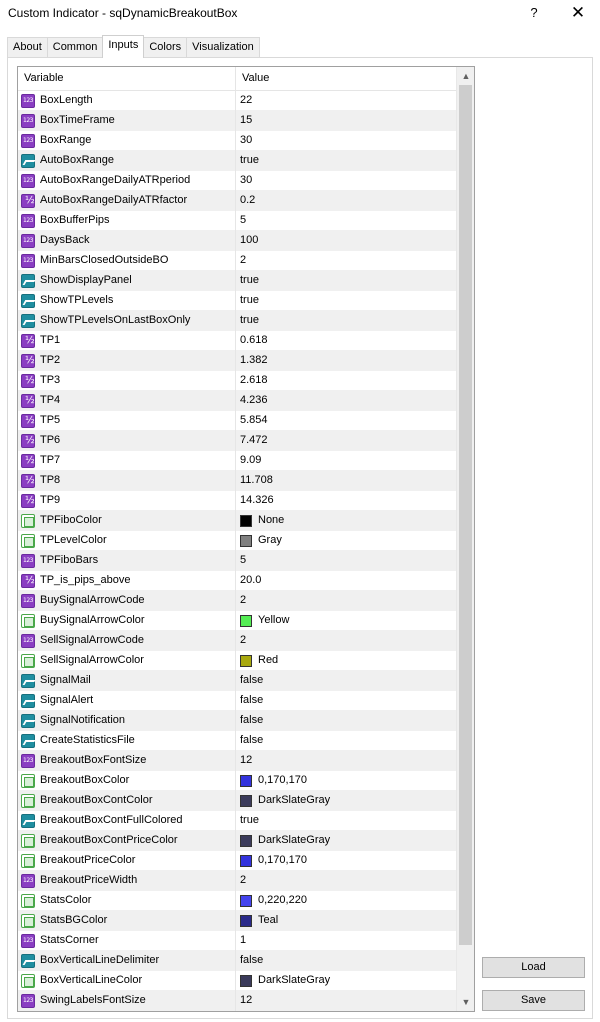 This screenshot has height=1022, width=600. What do you see at coordinates (346, 441) in the screenshot?
I see `param-value-cell: 7.472` at bounding box center [346, 441].